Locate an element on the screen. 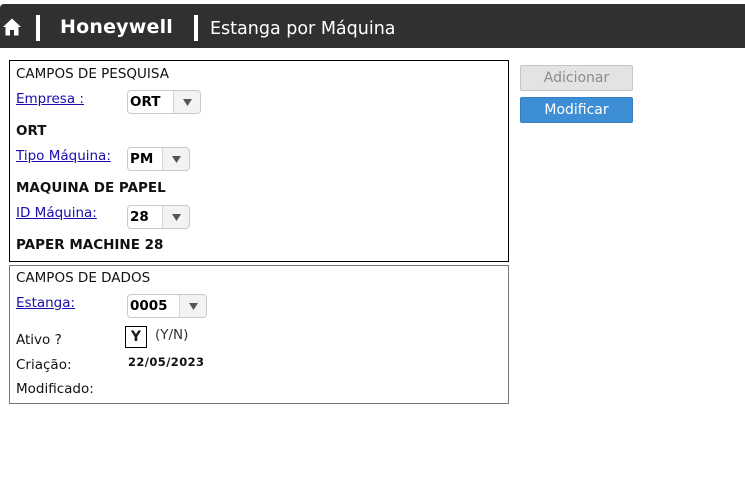  estanga-select: 0005 is located at coordinates (167, 306).